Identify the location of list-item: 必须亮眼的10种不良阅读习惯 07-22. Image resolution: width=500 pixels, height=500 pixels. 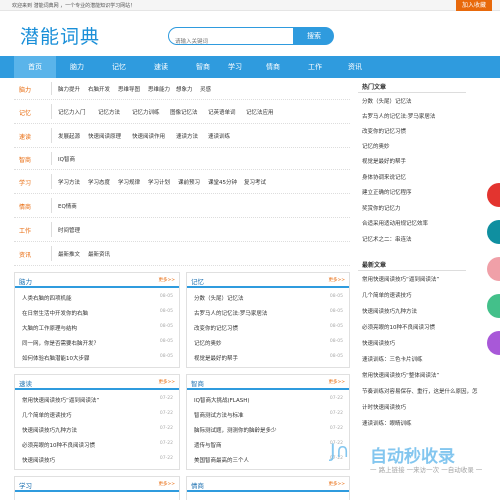
(97, 446).